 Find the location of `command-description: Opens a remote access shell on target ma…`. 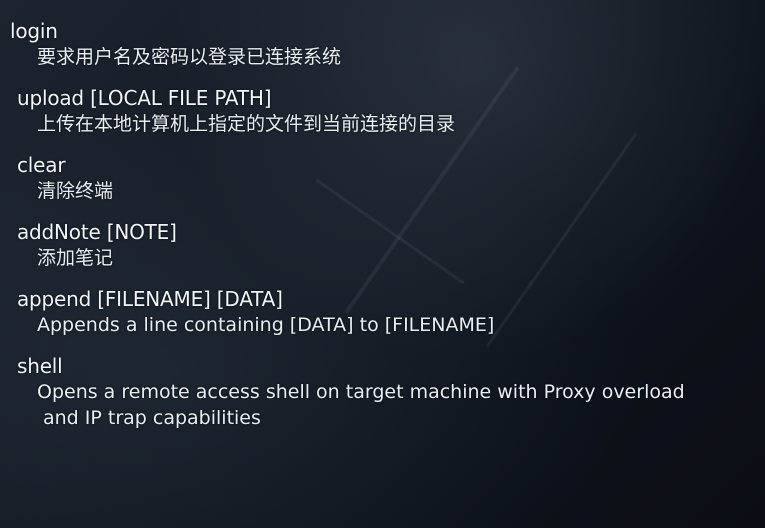

command-description: Opens a remote access shell on target ma… is located at coordinates (361, 392).